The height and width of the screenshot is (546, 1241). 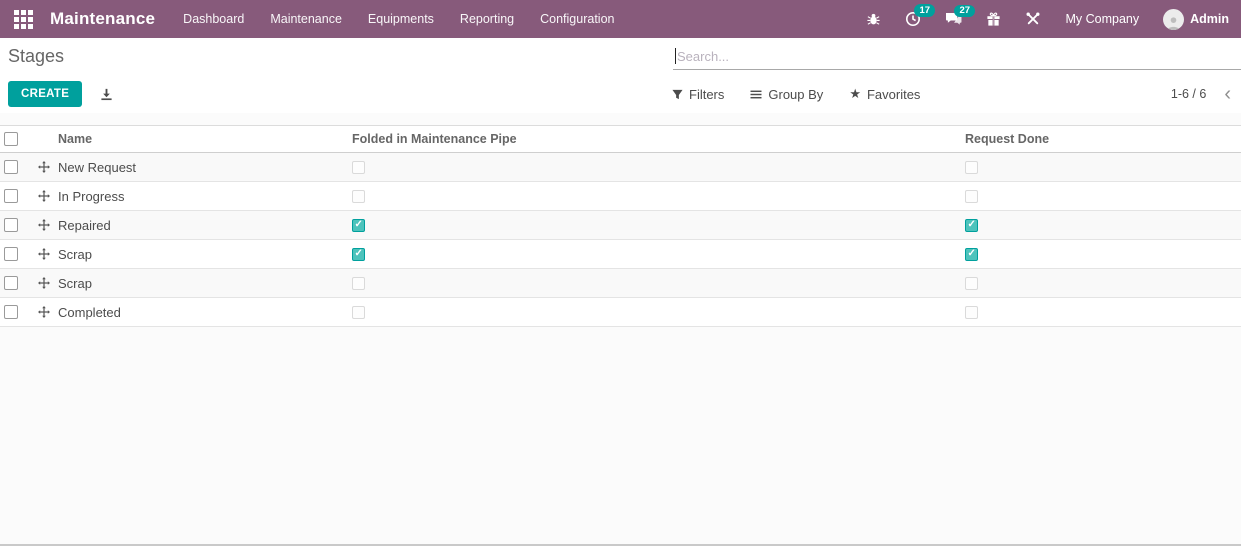 I want to click on tools-icon, so click(x=1033, y=19).